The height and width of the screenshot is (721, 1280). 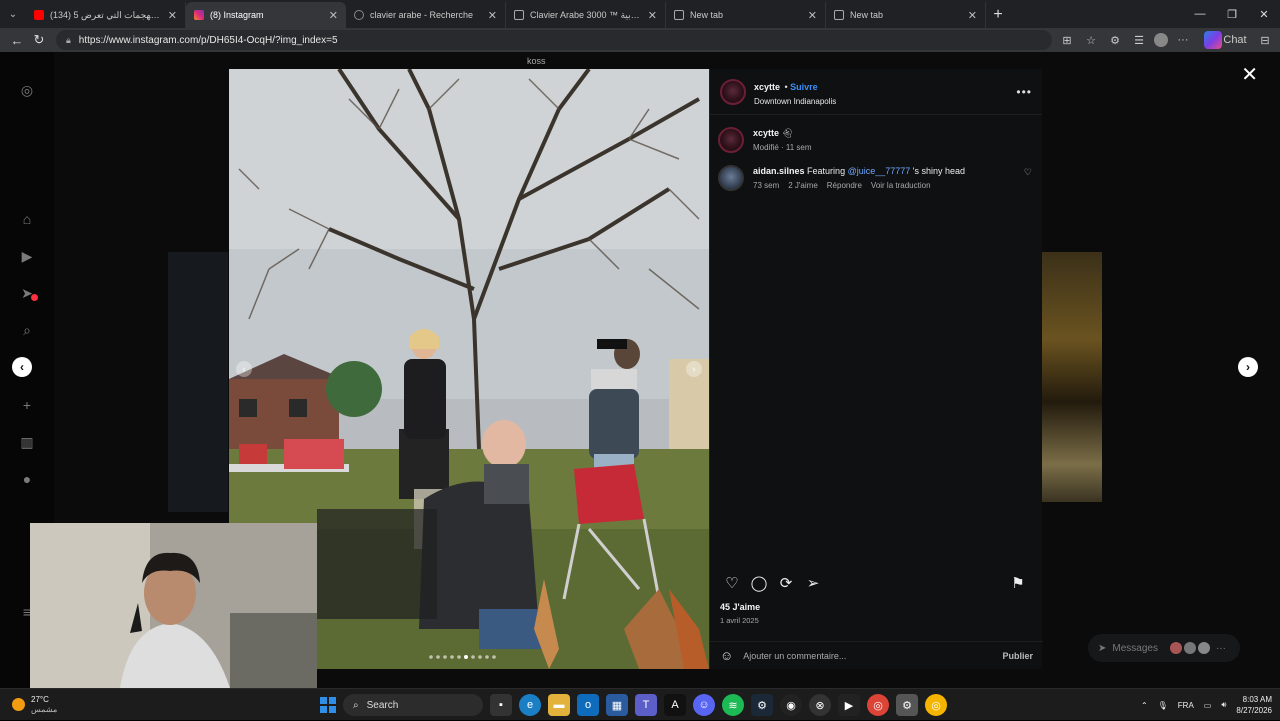 What do you see at coordinates (906, 15) in the screenshot?
I see `tab-new-2: New tab ✕` at bounding box center [906, 15].